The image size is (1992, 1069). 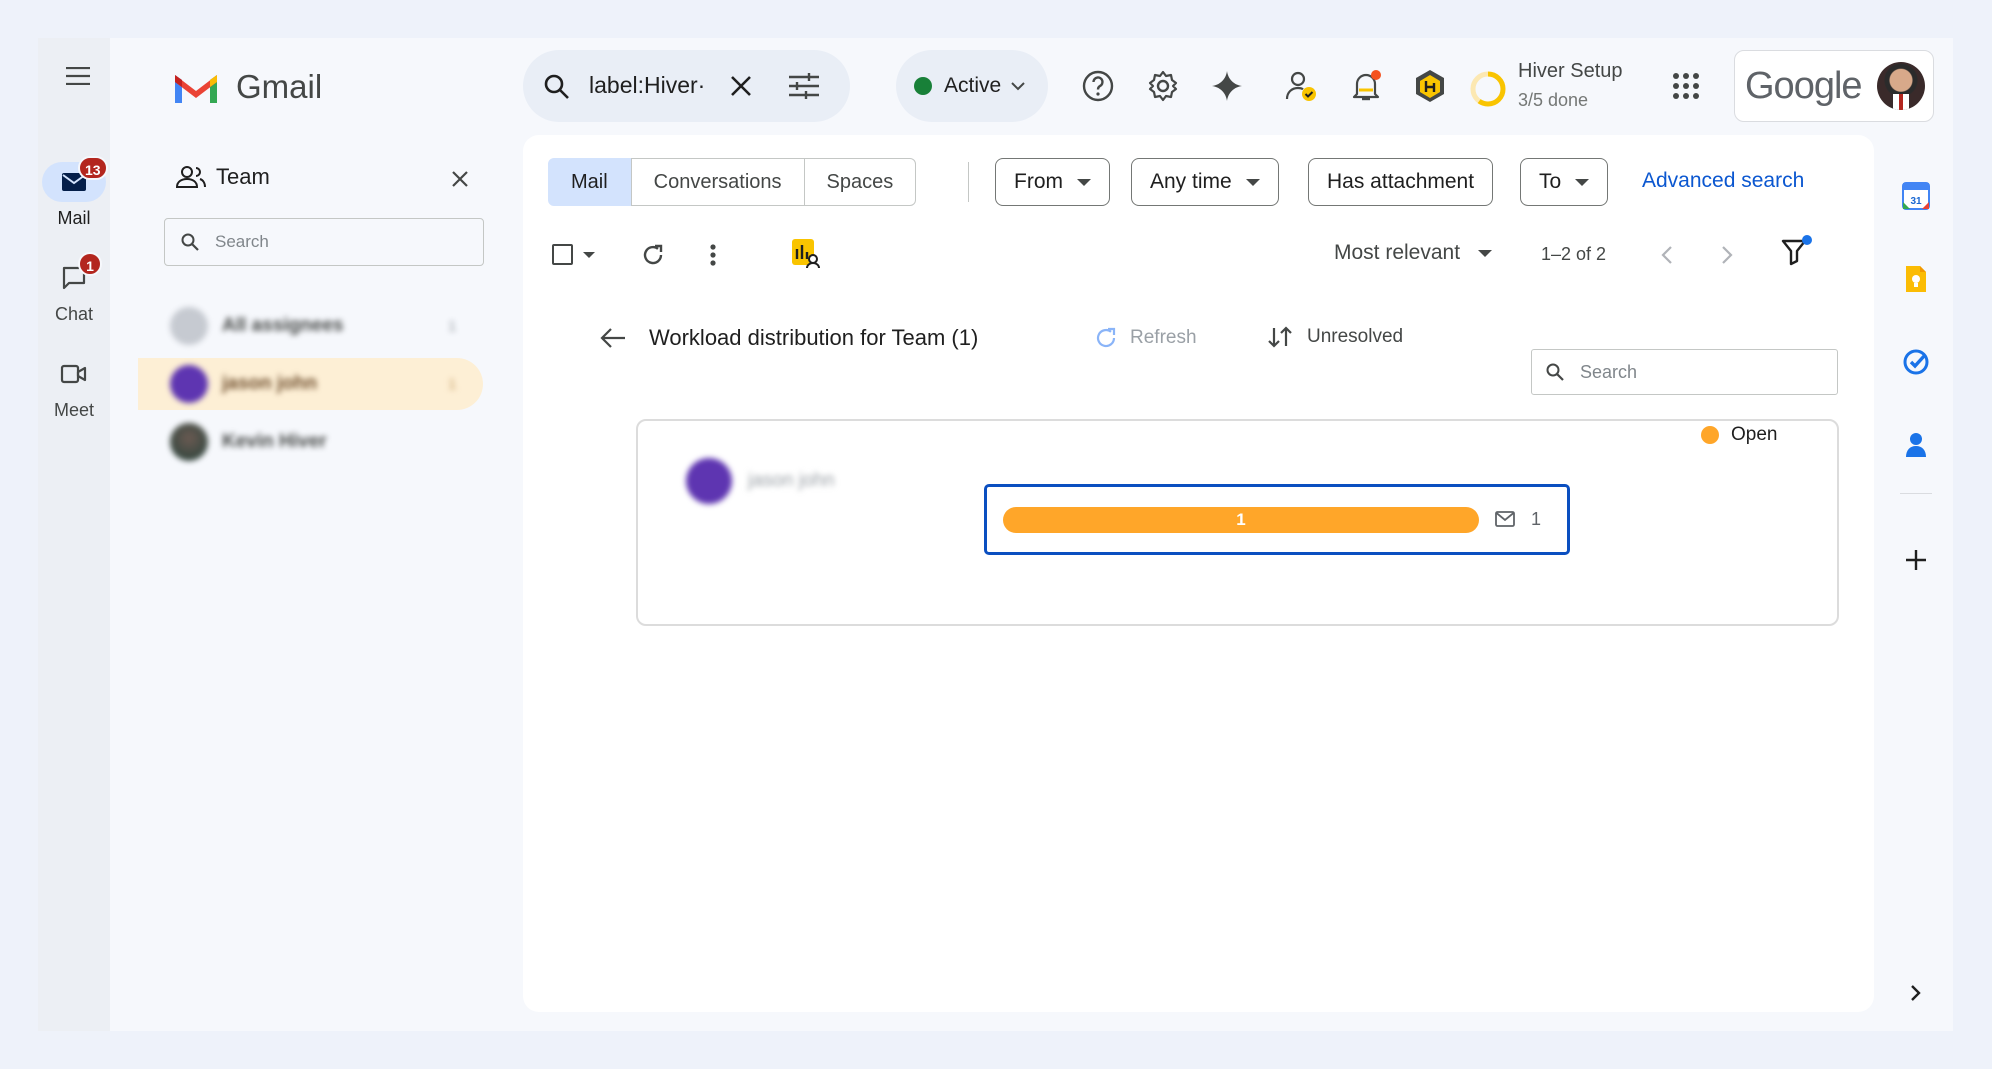 What do you see at coordinates (196, 89) in the screenshot?
I see `gmail-m-icon` at bounding box center [196, 89].